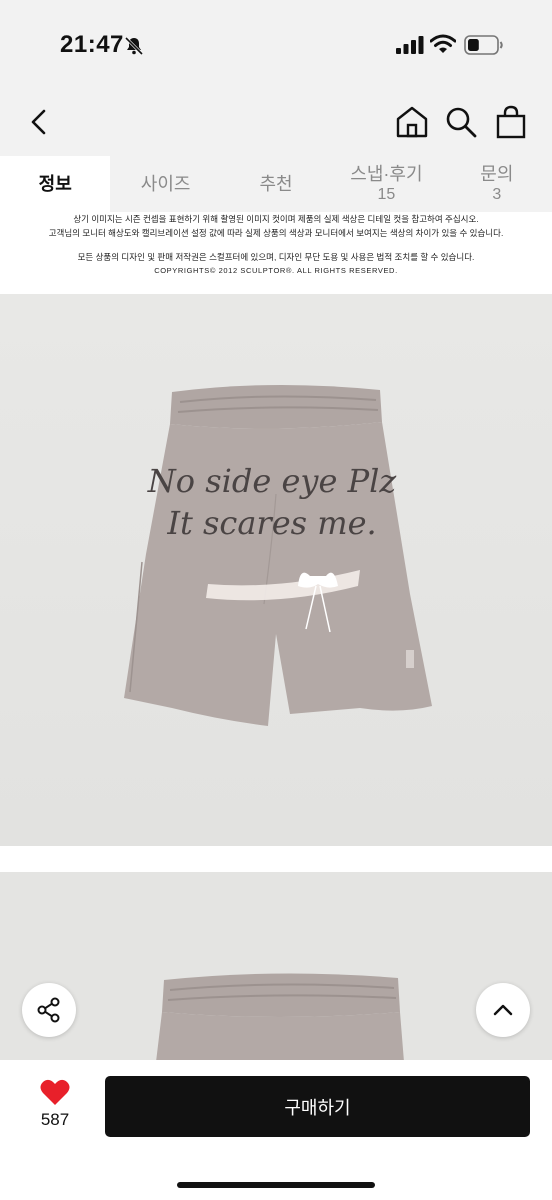 The image size is (552, 1200). What do you see at coordinates (271, 523) in the screenshot?
I see `print-line-2: It scares me.` at bounding box center [271, 523].